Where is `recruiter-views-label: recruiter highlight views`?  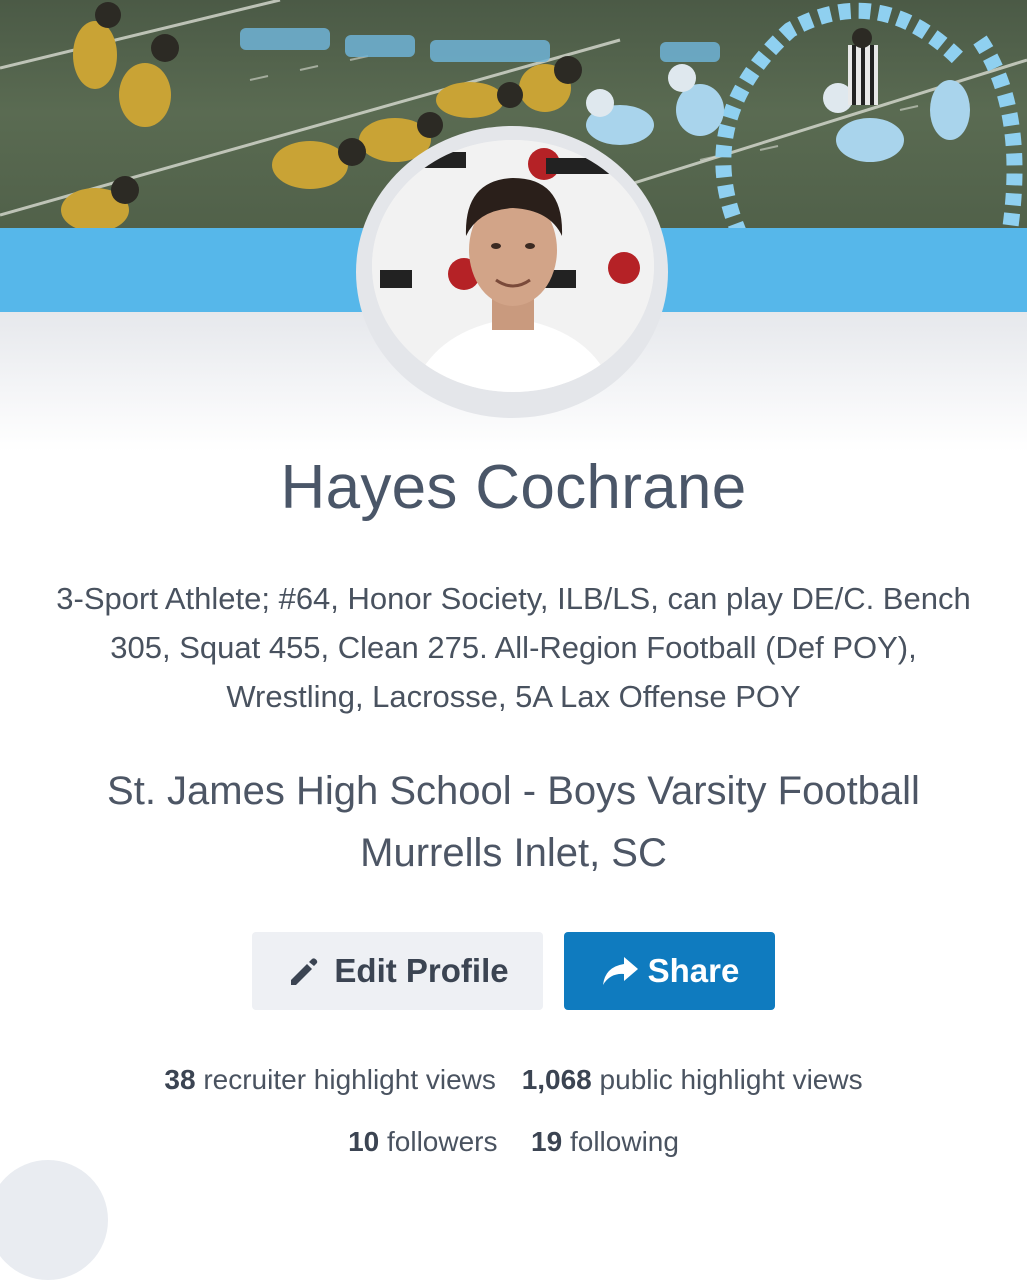
recruiter-views-label: recruiter highlight views is located at coordinates (349, 1079).